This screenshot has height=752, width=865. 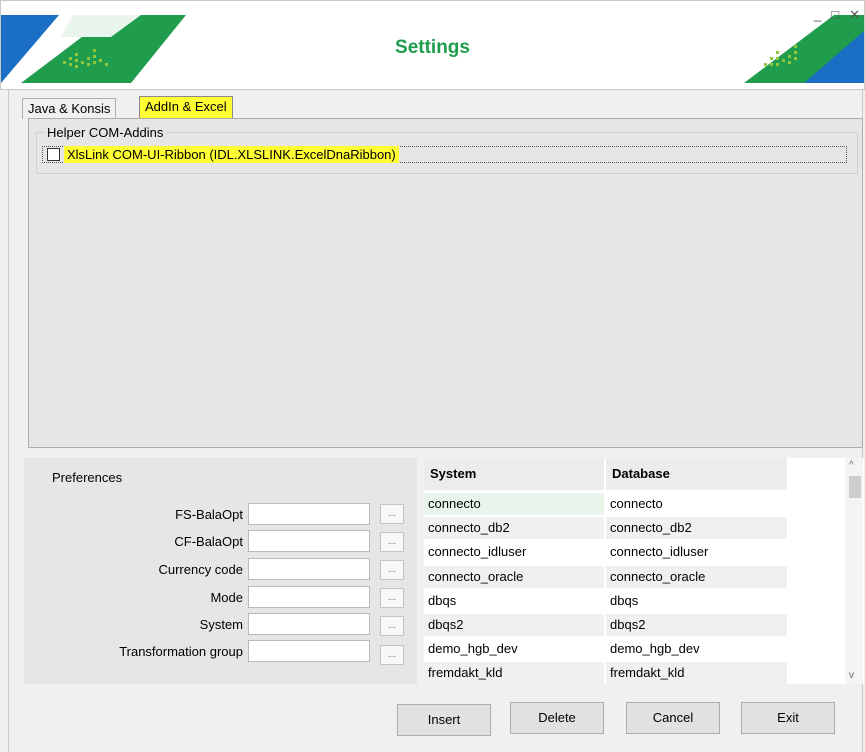 What do you see at coordinates (696, 649) in the screenshot?
I see `database-cell: demo_hgb_dev` at bounding box center [696, 649].